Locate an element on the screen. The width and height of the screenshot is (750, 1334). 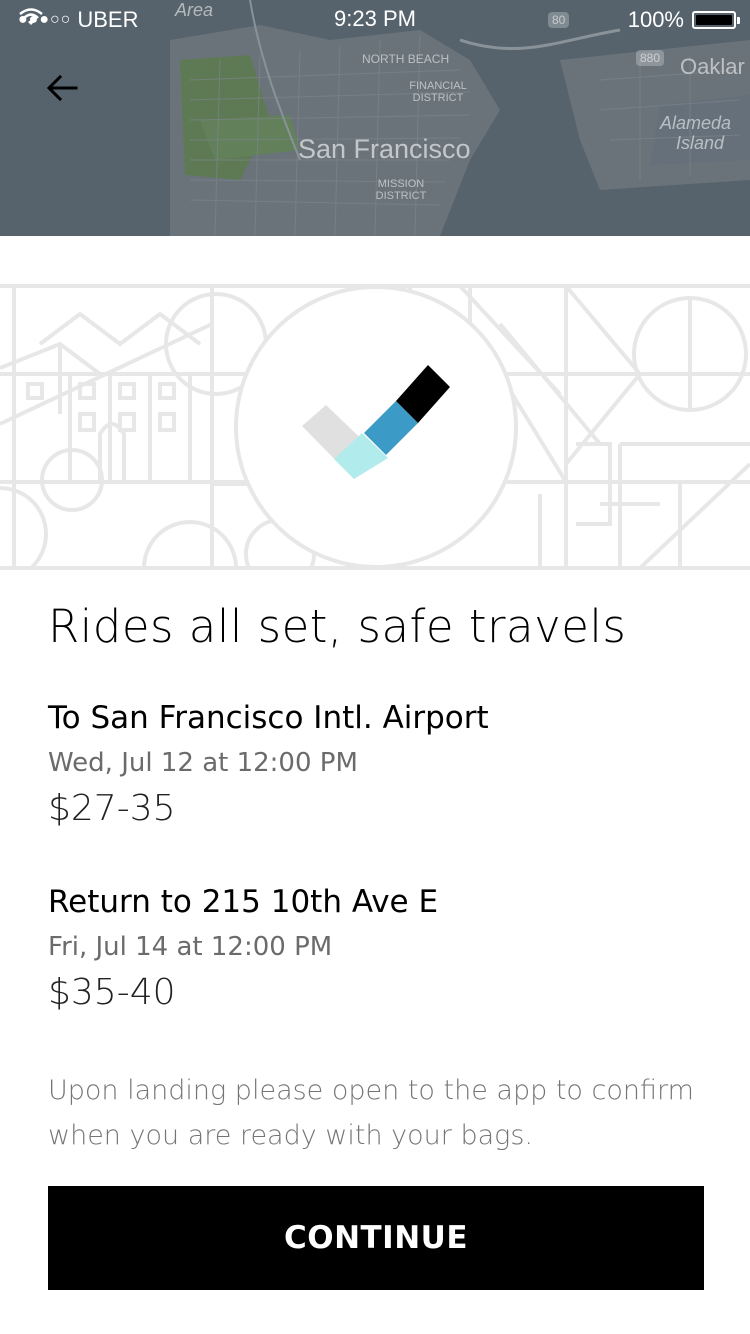
map-label-north-beach: NORTH BEACH is located at coordinates (406, 59).